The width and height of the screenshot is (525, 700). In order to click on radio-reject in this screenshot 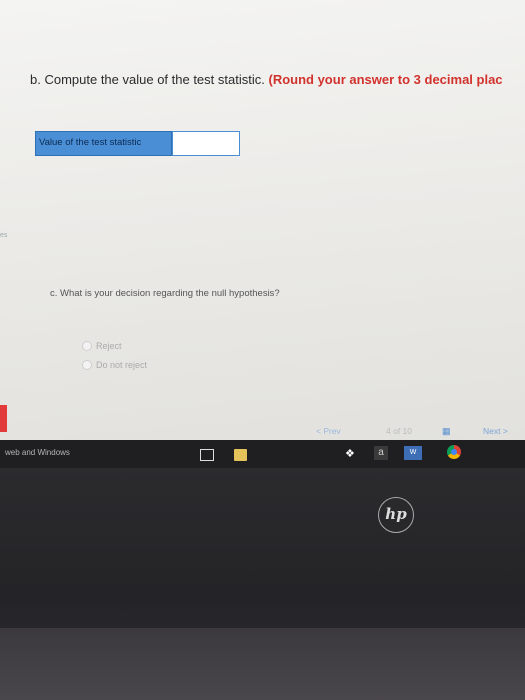, I will do `click(87, 346)`.